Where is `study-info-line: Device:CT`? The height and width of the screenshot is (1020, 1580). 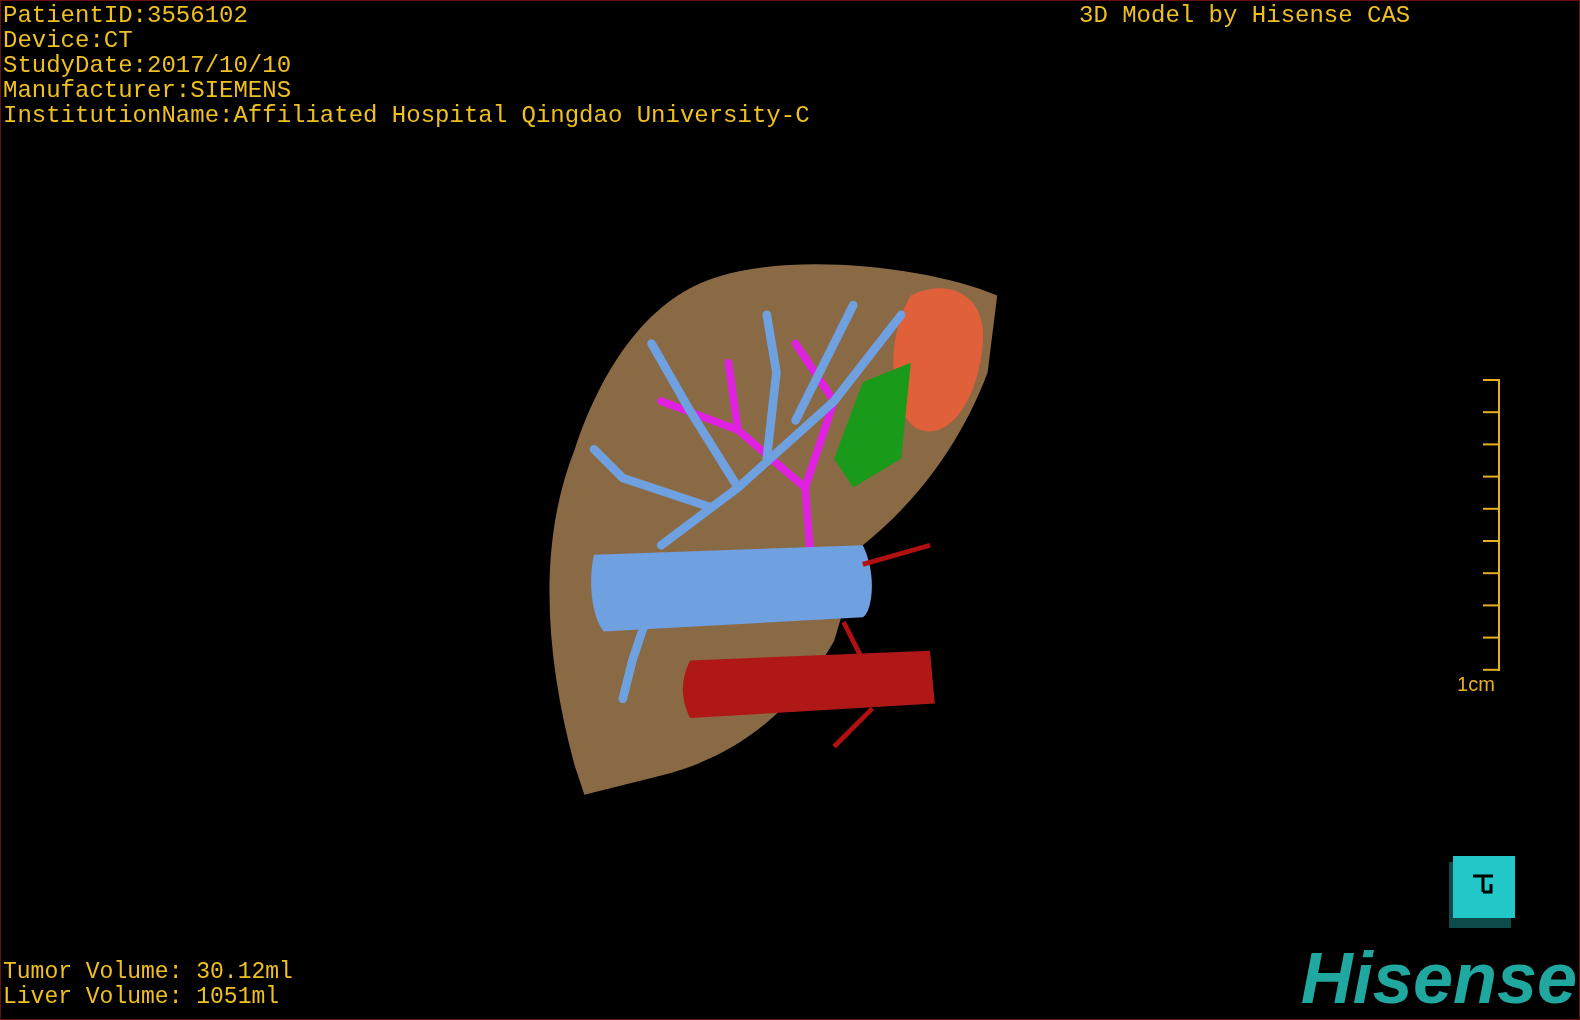 study-info-line: Device:CT is located at coordinates (68, 40).